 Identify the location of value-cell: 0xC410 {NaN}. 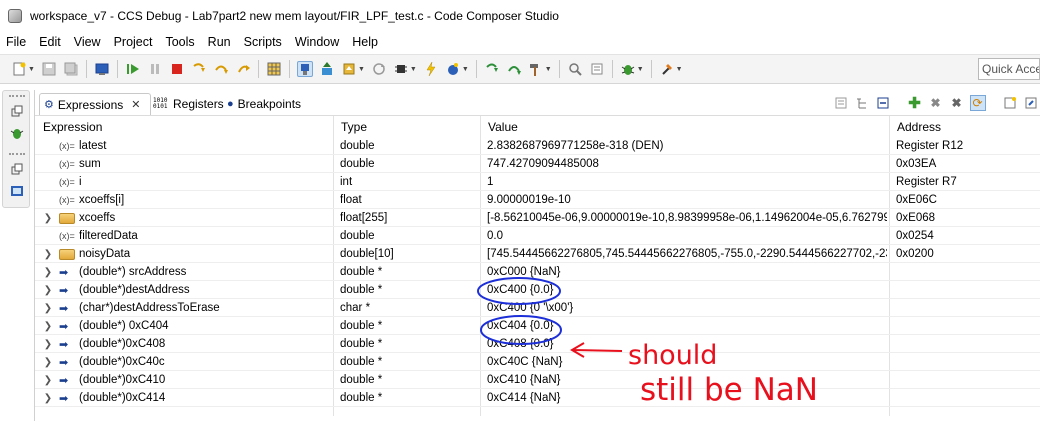
(687, 380).